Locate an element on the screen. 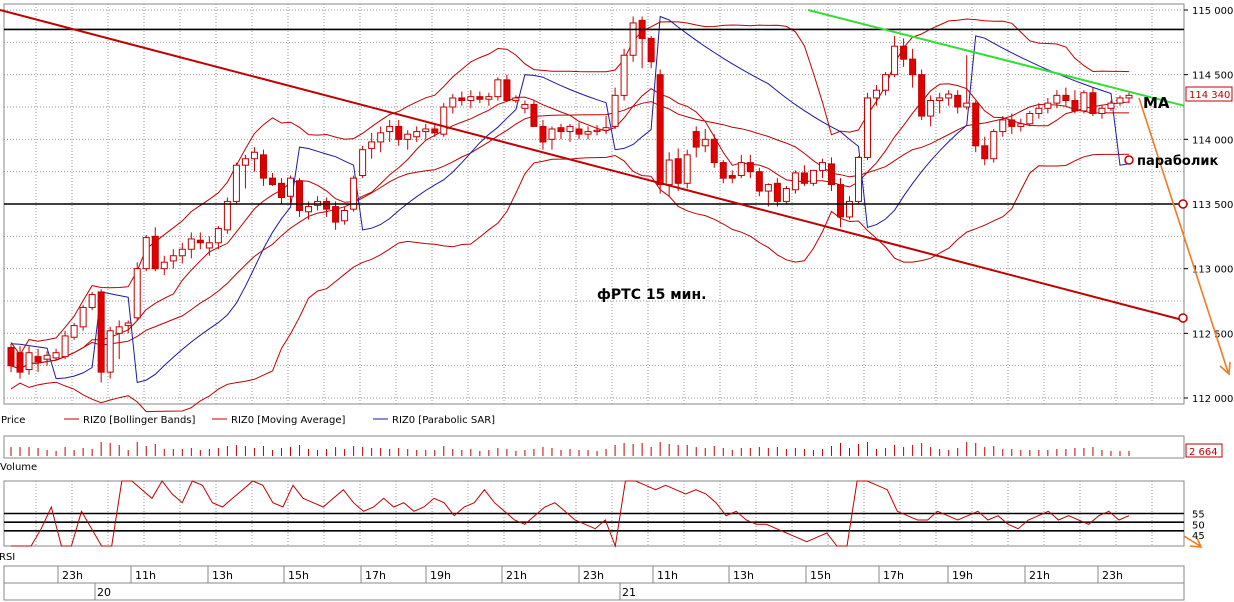 This screenshot has width=1234, height=602. ma-marker-label: MA is located at coordinates (1156, 103).